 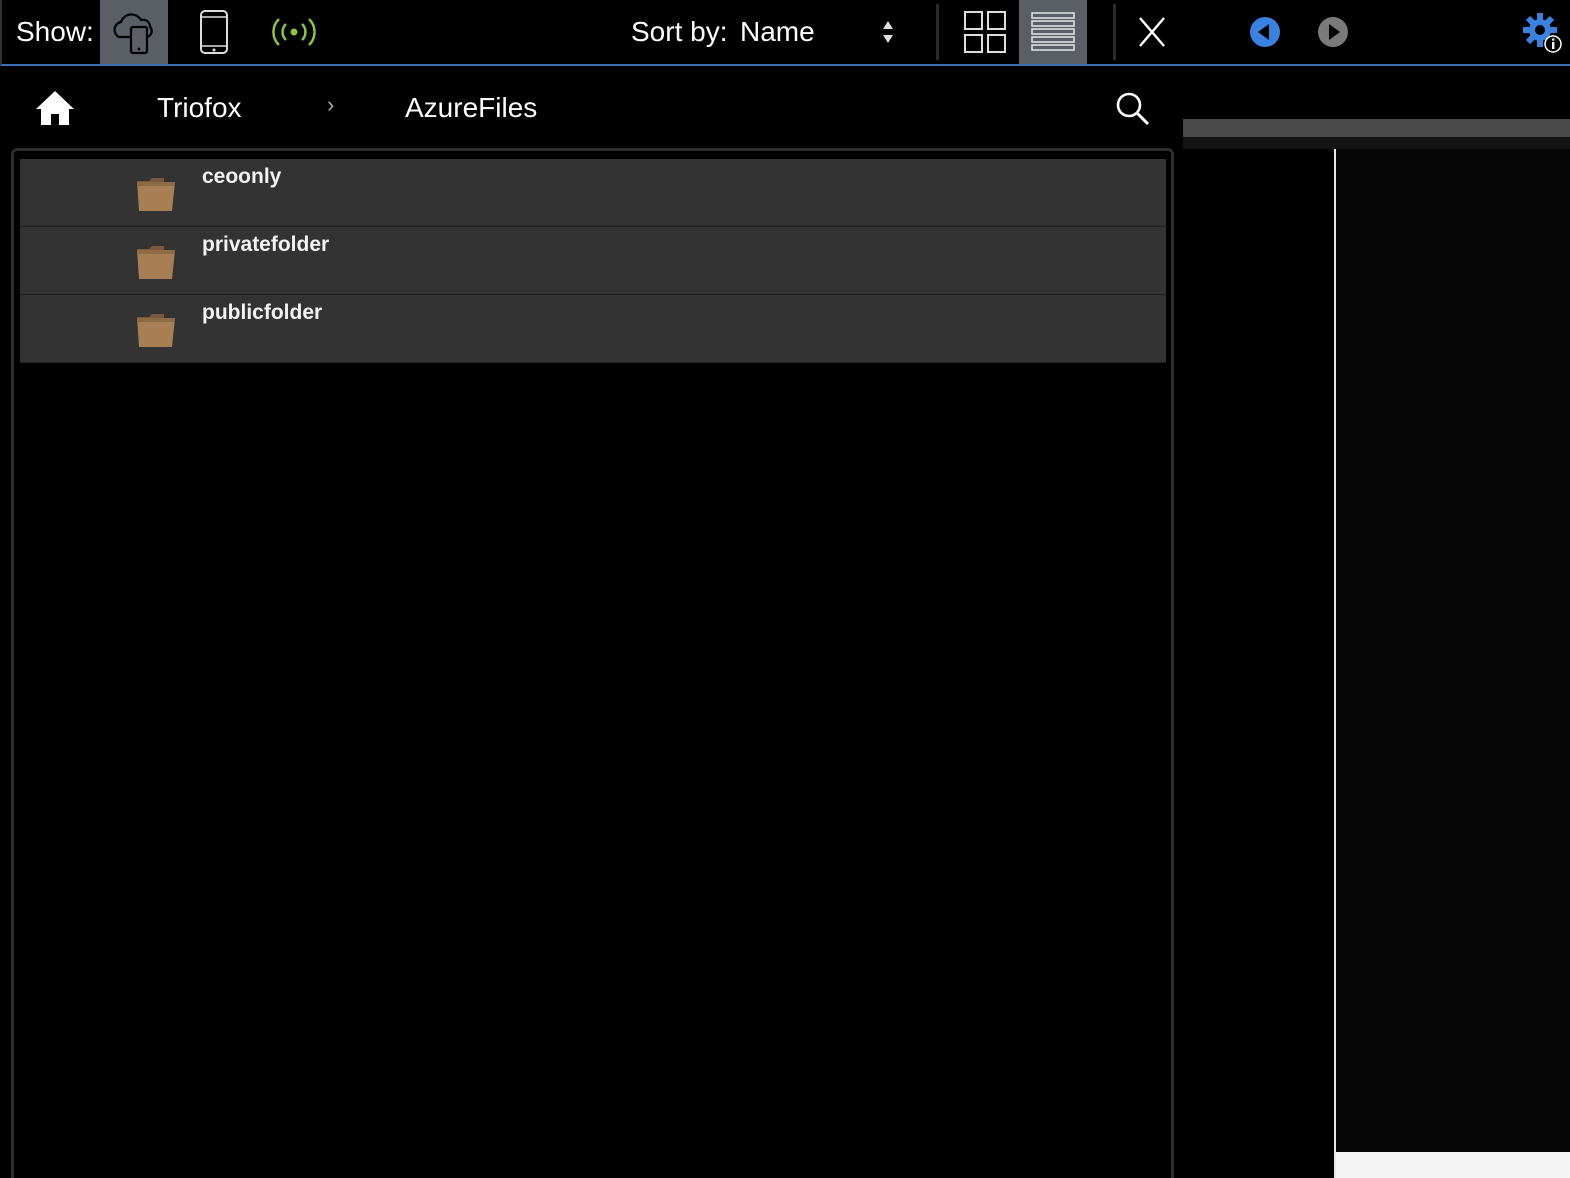 I want to click on preview-pane, so click(x=1452, y=663).